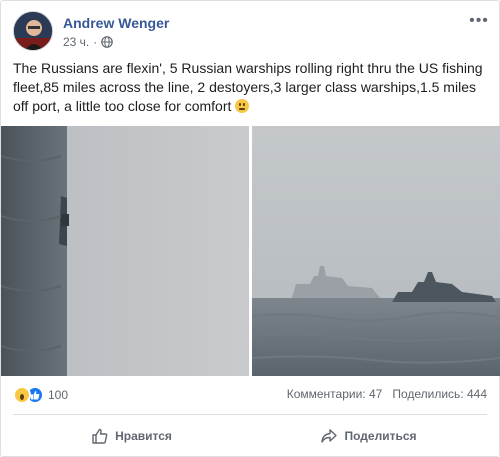 The width and height of the screenshot is (500, 457). Describe the element at coordinates (107, 42) in the screenshot. I see `globe-icon` at that location.